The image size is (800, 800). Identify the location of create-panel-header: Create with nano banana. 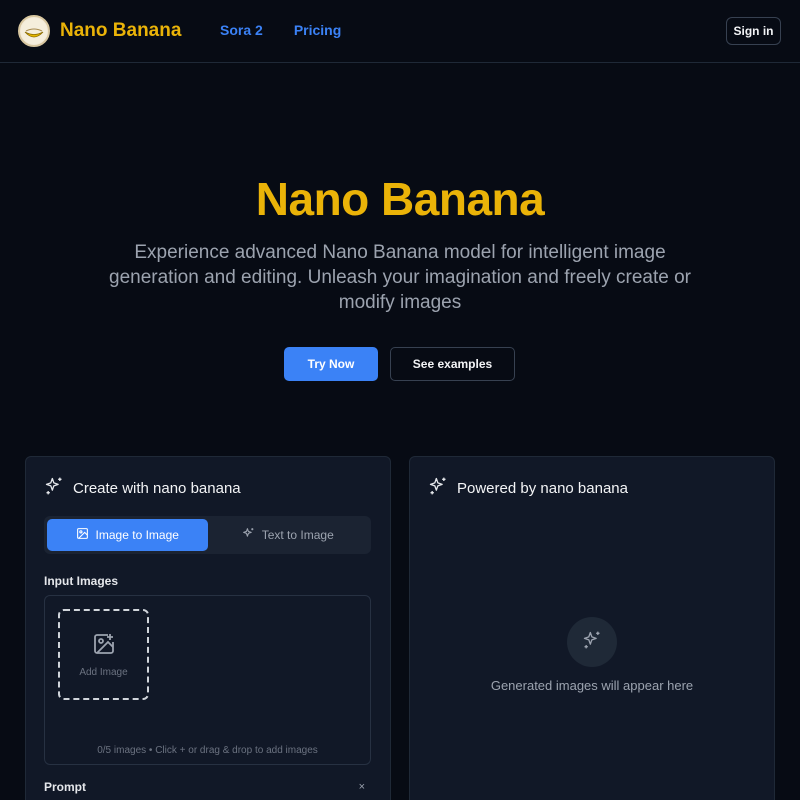
(142, 488).